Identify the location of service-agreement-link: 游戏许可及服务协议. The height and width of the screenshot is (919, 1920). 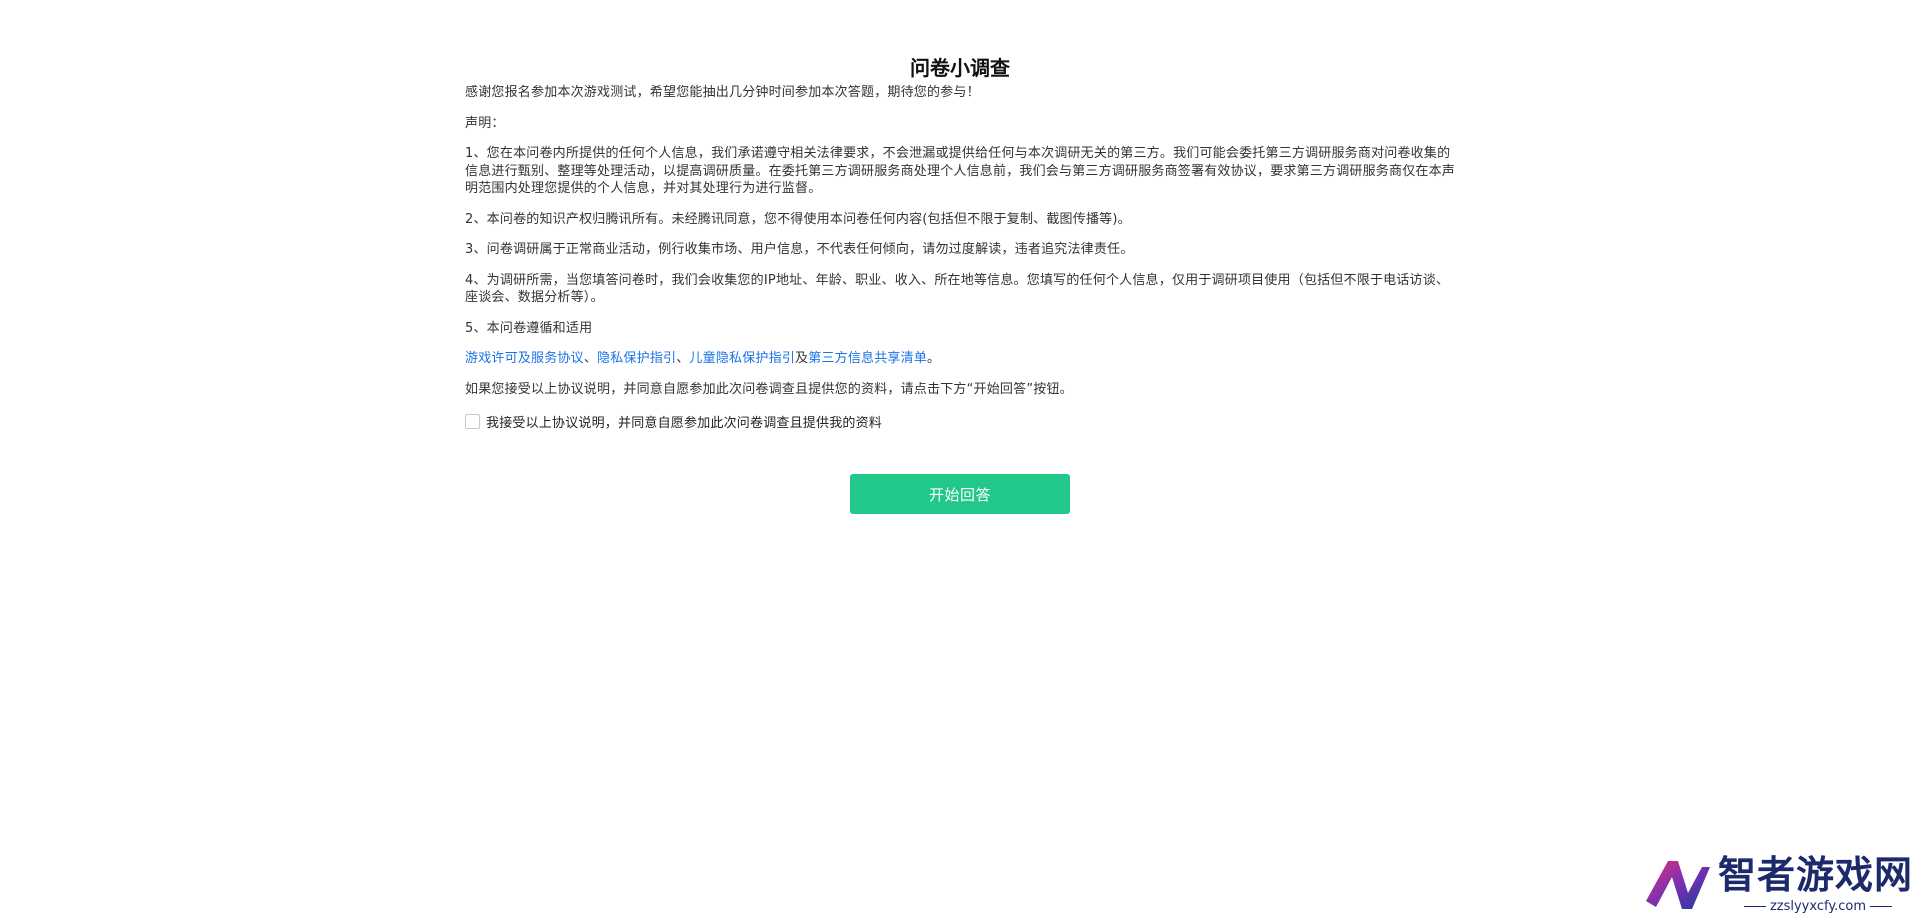
(524, 358).